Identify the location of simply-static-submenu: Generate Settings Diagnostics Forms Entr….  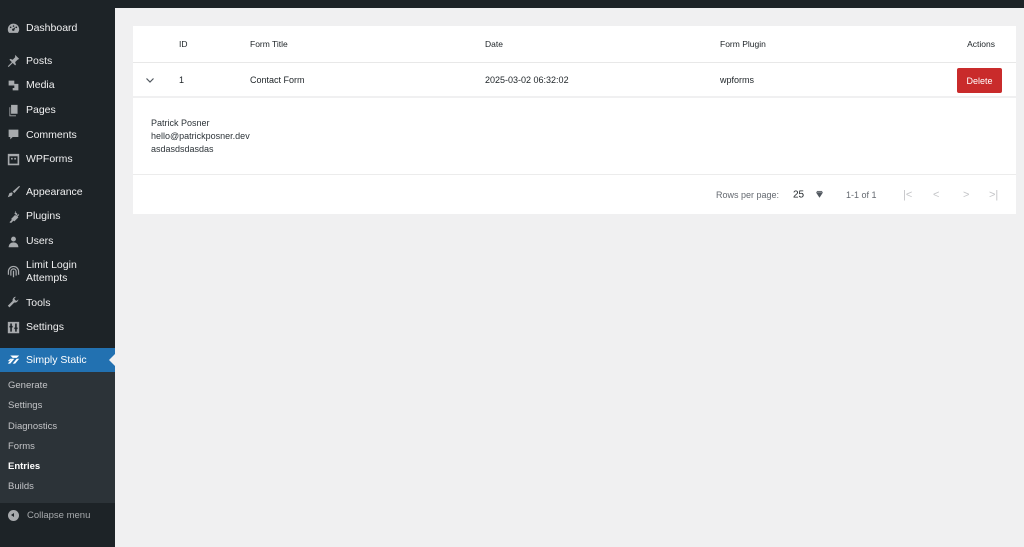
(57, 437).